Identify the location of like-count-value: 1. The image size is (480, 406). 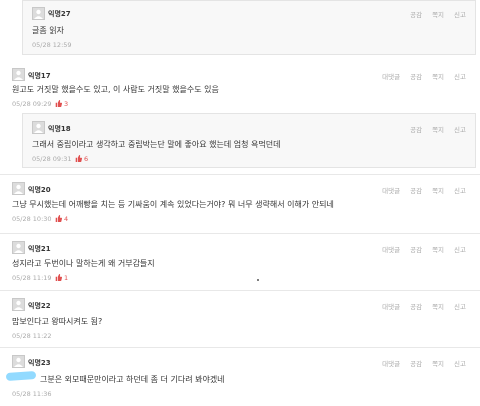
(66, 278).